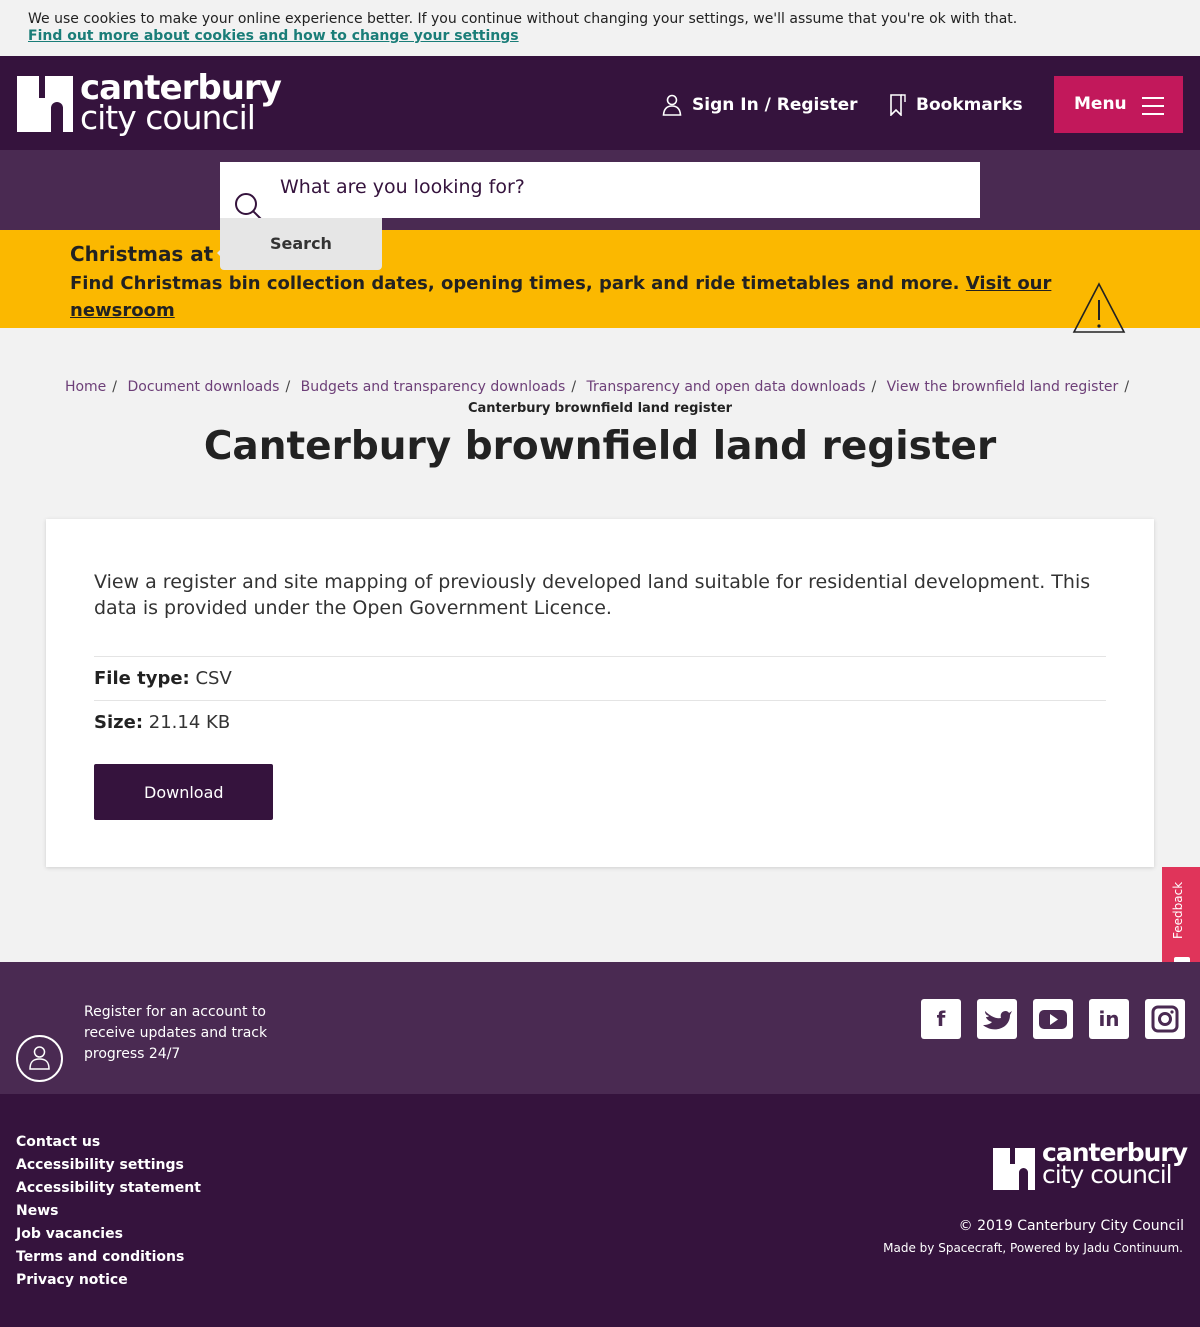 Image resolution: width=1200 pixels, height=1327 pixels. Describe the element at coordinates (1099, 307) in the screenshot. I see `warning-icon` at that location.